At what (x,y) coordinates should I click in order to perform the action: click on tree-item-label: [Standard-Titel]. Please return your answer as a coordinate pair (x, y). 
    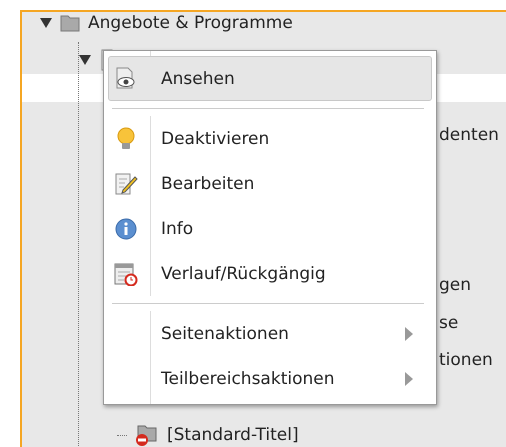
    Looking at the image, I should click on (233, 435).